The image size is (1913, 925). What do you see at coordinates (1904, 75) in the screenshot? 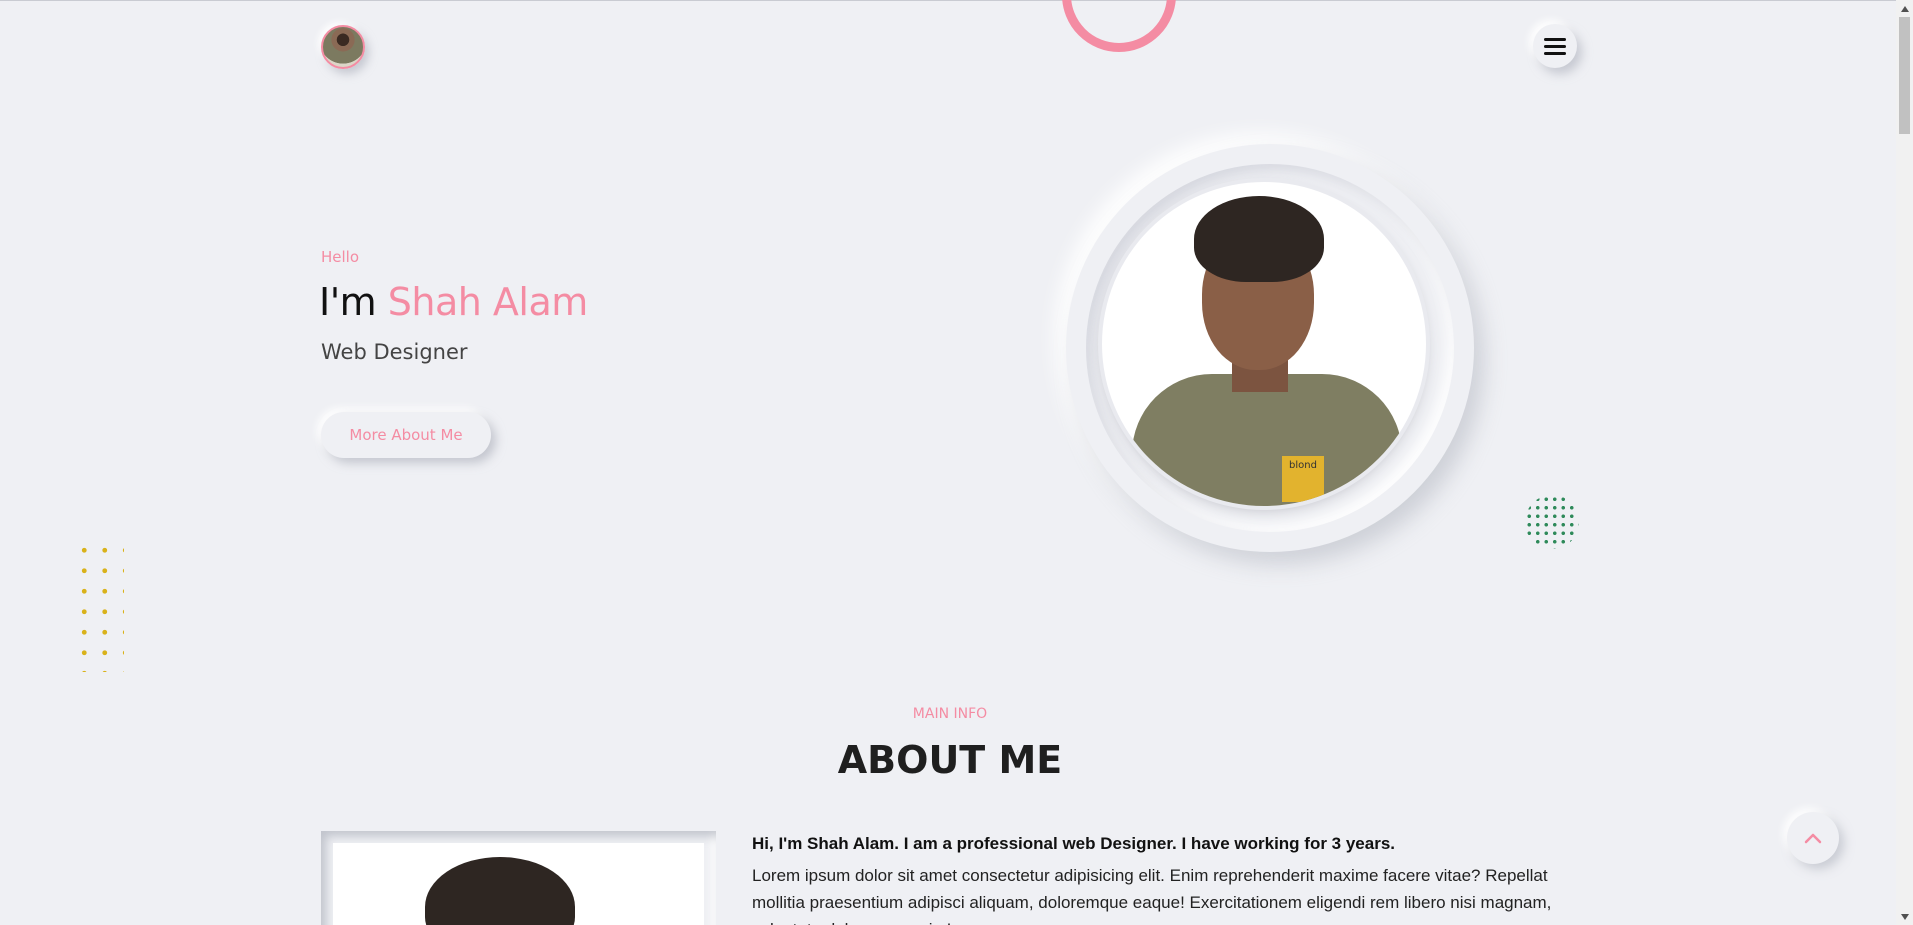
I see `scrollbar-thumb` at bounding box center [1904, 75].